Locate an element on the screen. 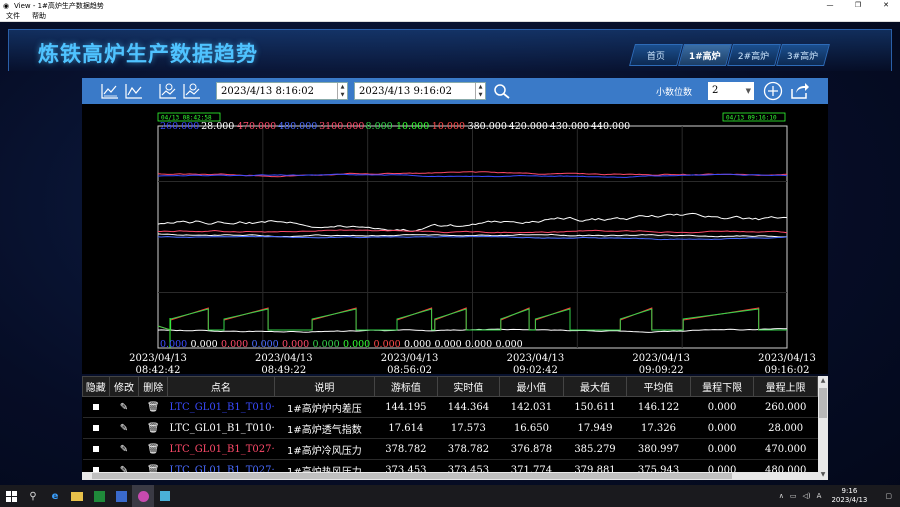  range-high-label: 430.000 is located at coordinates (569, 126).